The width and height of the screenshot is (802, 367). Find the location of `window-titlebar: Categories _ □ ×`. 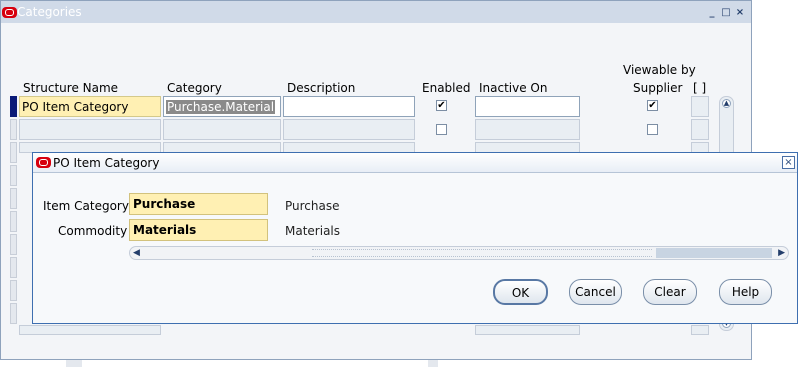

window-titlebar: Categories _ □ × is located at coordinates (376, 12).